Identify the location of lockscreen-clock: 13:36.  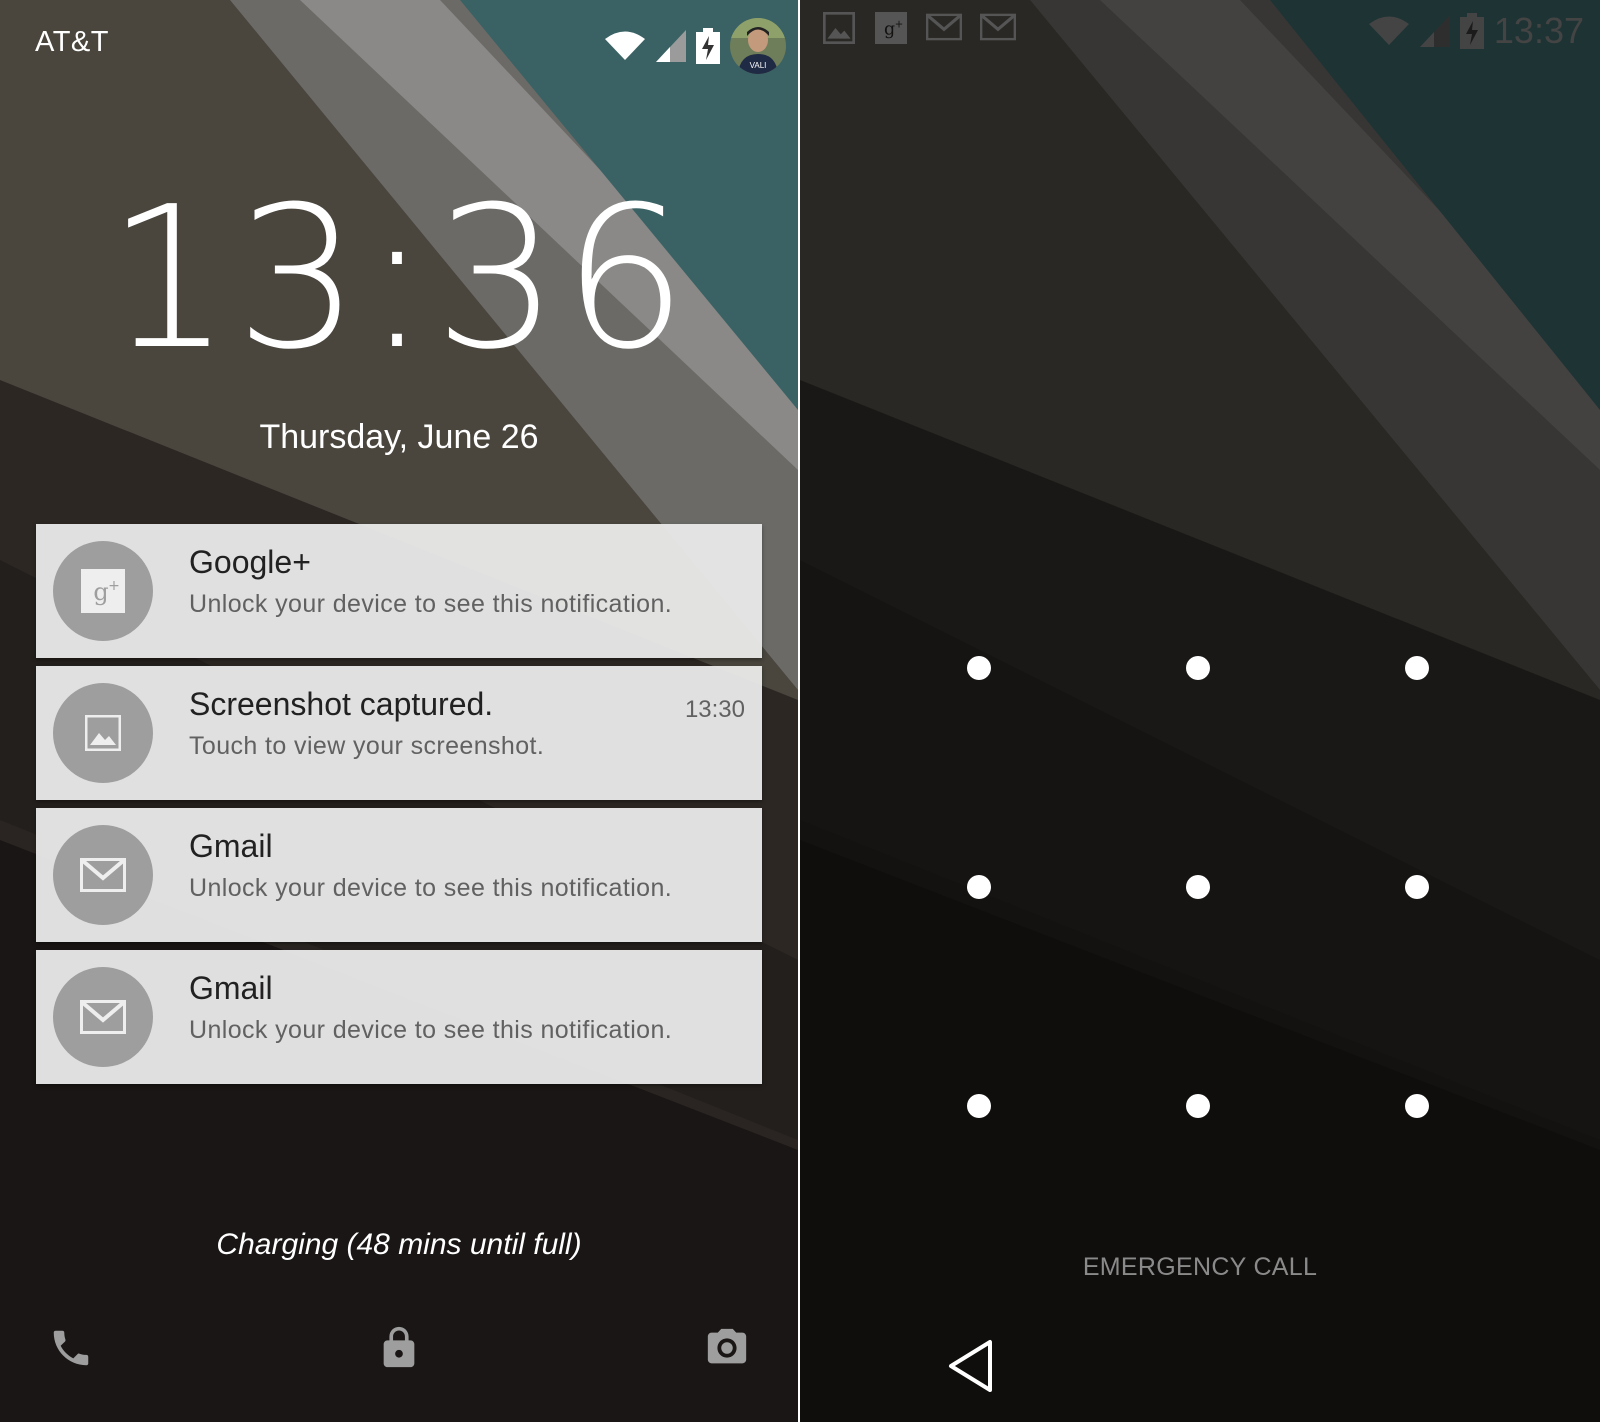
(399, 279).